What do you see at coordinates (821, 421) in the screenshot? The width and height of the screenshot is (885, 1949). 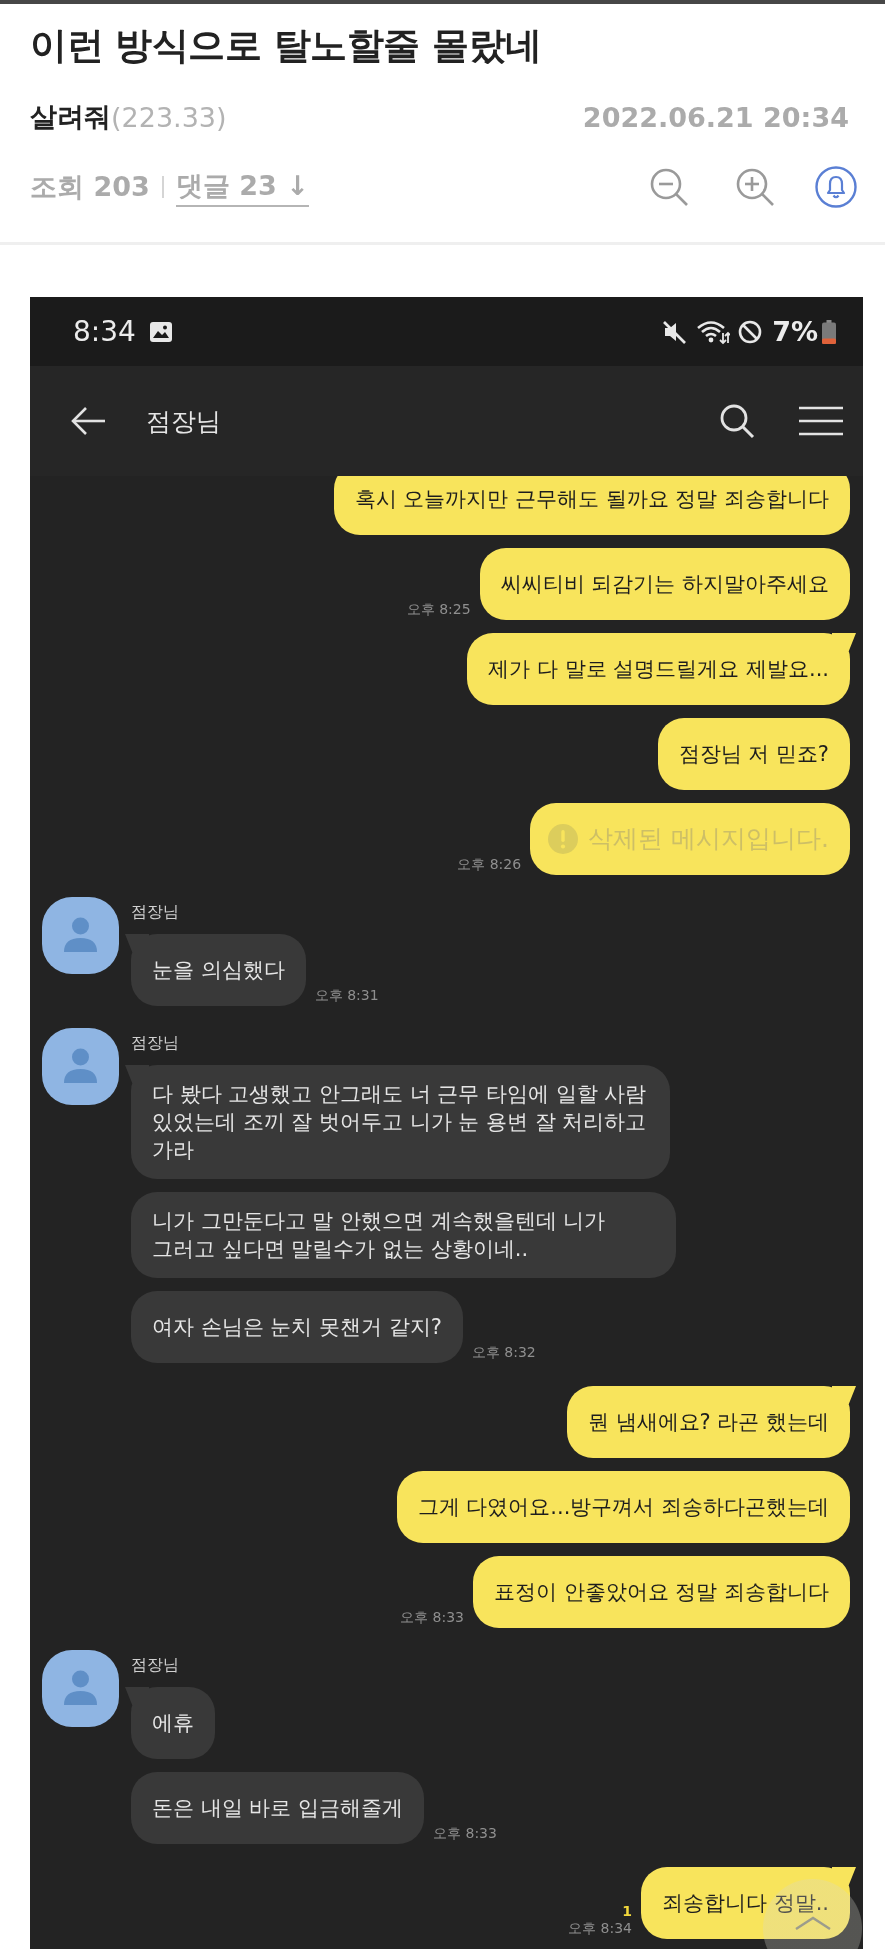 I see `menu-icon` at bounding box center [821, 421].